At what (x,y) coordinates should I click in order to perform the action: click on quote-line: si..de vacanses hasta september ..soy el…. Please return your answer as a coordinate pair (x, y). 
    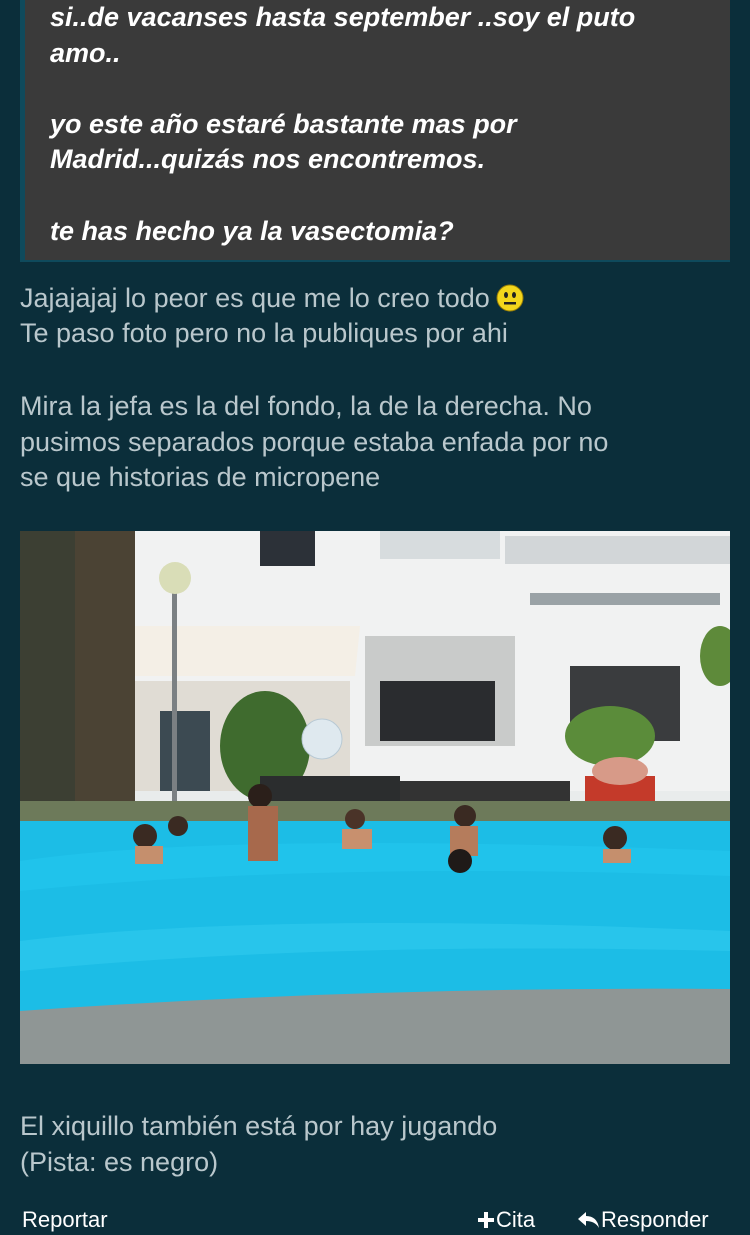
    Looking at the image, I should click on (343, 17).